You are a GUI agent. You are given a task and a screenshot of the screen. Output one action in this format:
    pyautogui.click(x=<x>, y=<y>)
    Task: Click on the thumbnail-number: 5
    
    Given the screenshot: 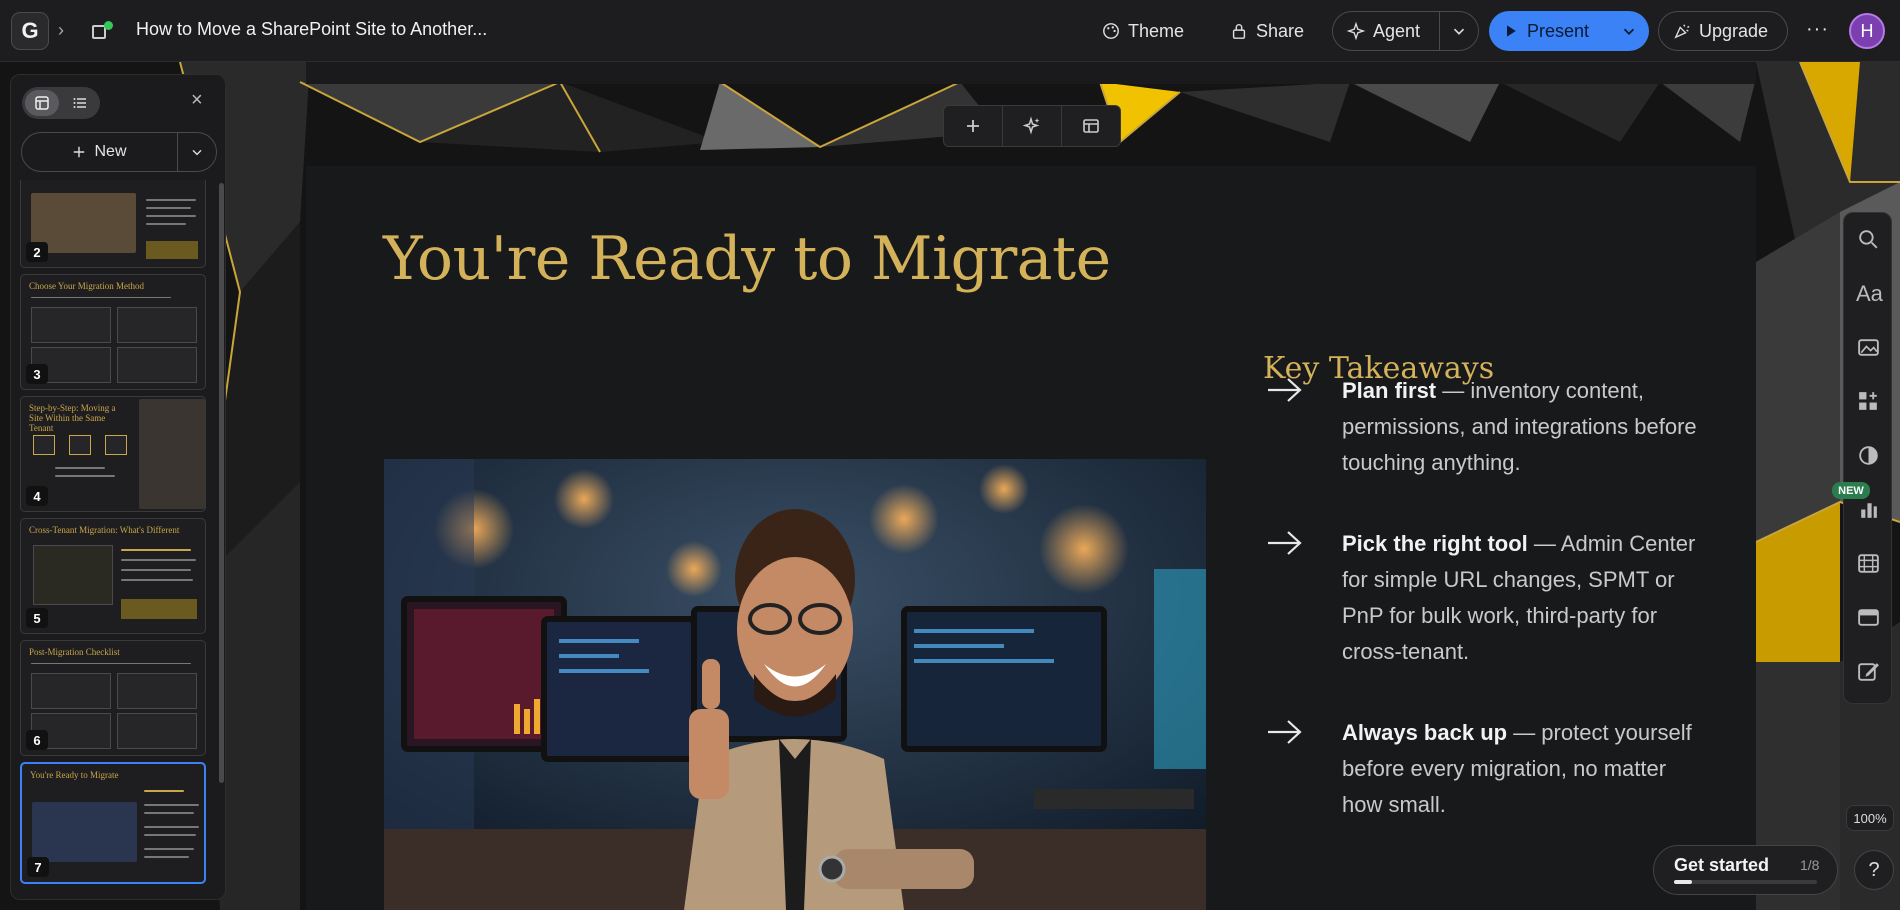 What is the action you would take?
    pyautogui.click(x=37, y=618)
    